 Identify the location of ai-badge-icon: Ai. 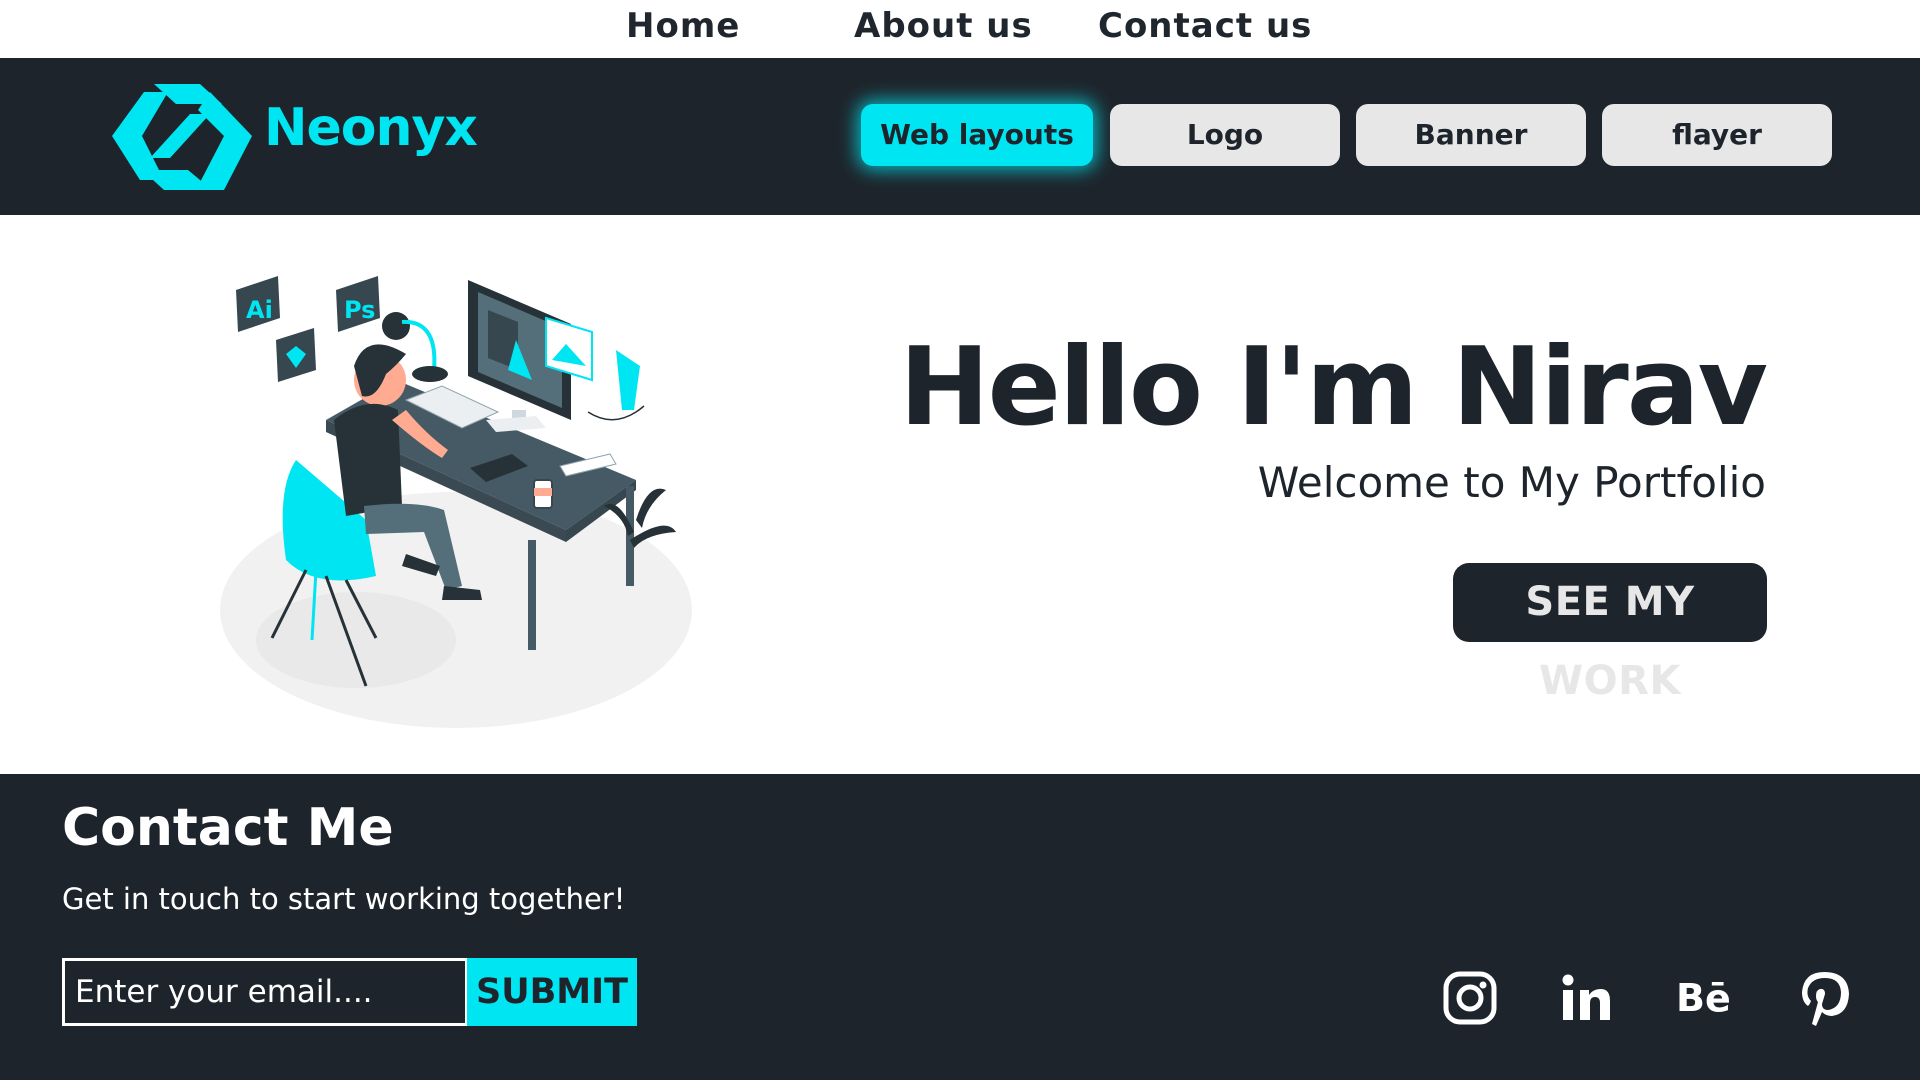
(258, 304).